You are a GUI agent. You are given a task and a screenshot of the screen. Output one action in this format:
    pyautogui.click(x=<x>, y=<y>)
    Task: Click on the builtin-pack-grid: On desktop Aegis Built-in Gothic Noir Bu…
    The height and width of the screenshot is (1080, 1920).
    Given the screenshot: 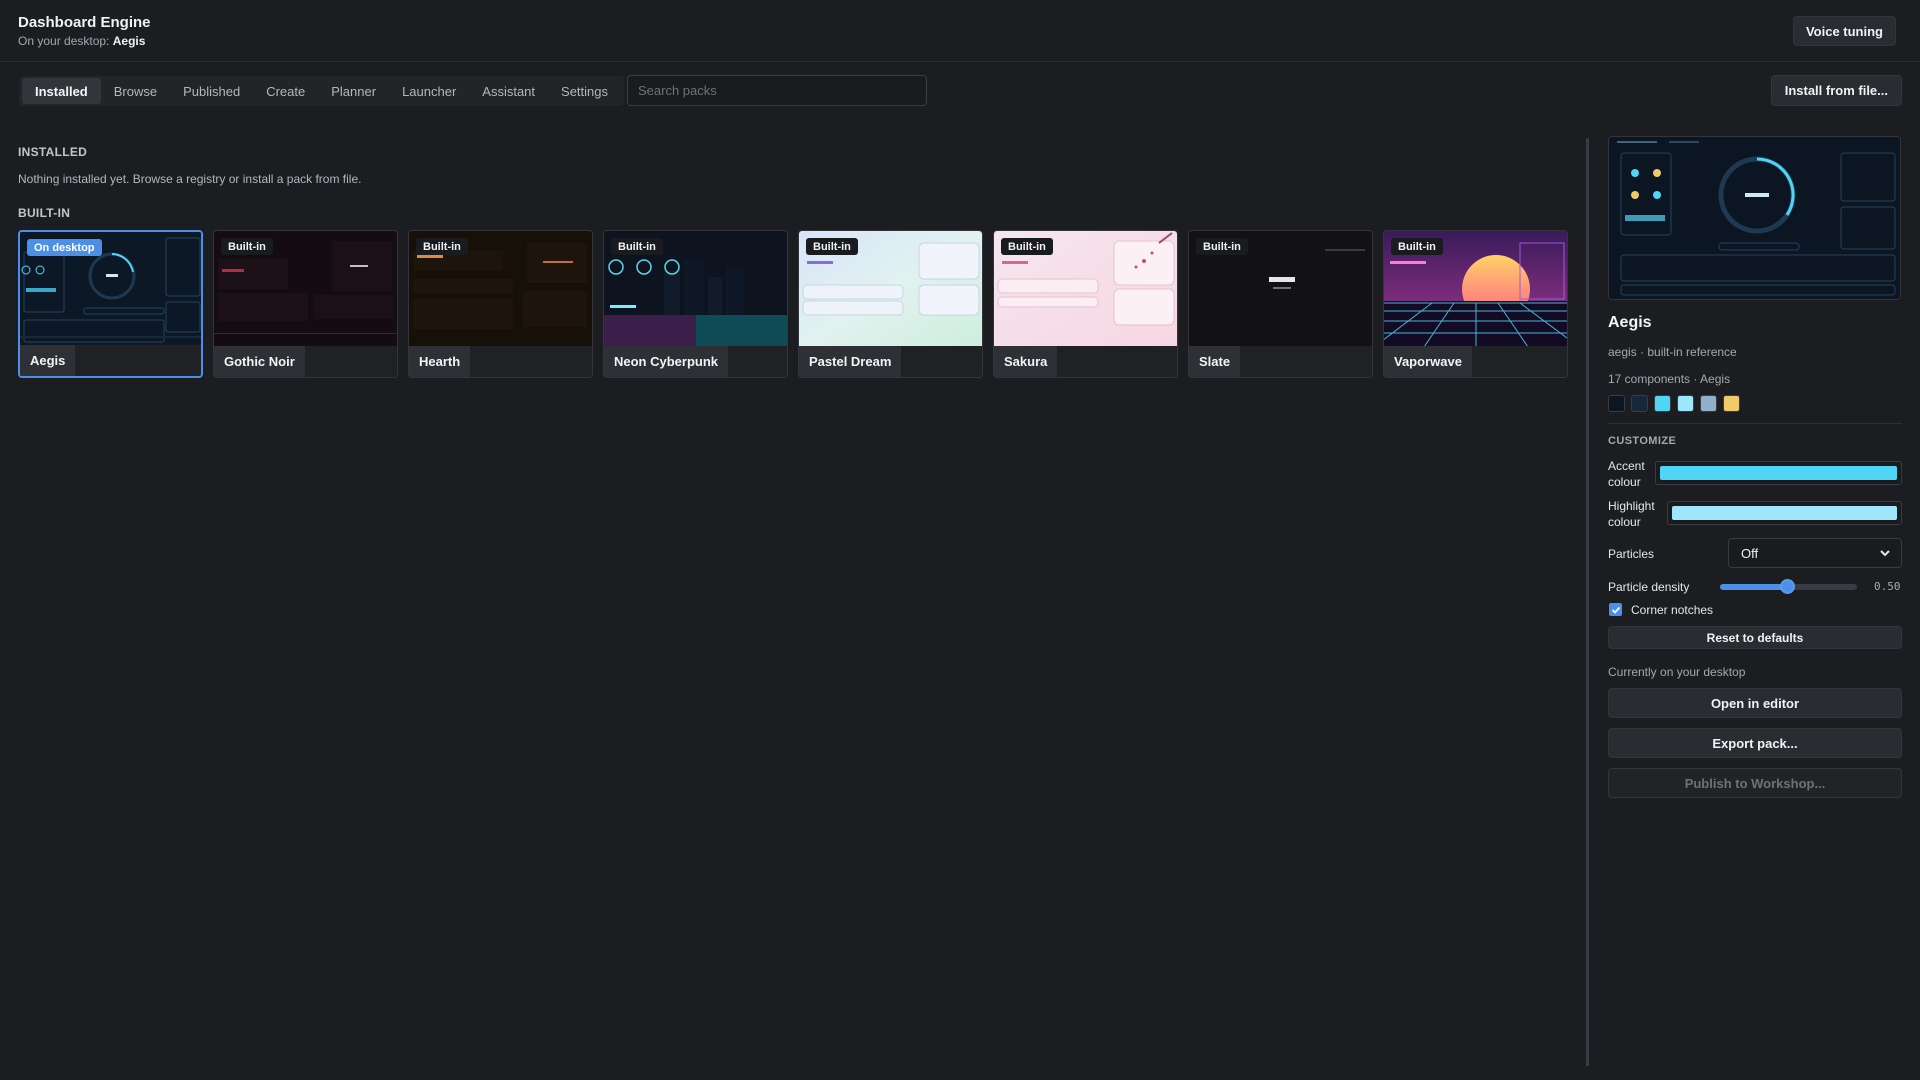 What is the action you would take?
    pyautogui.click(x=793, y=304)
    